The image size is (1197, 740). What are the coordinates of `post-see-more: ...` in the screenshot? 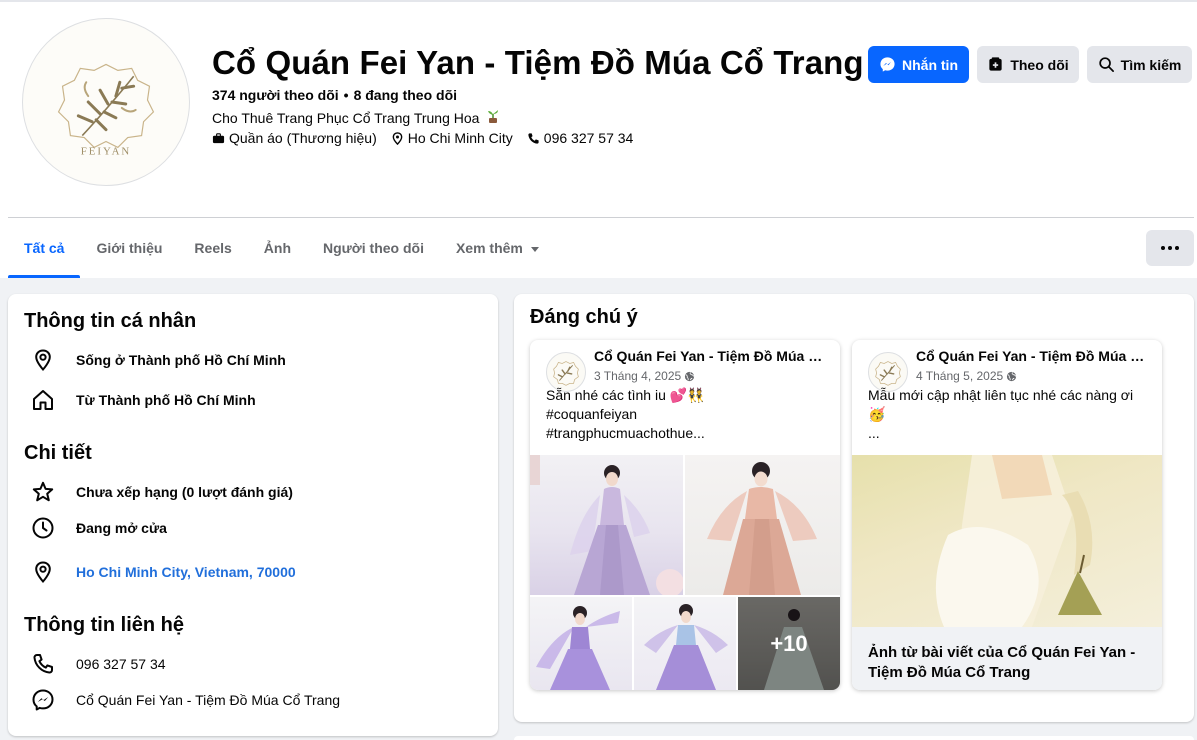 It's located at (1009, 433).